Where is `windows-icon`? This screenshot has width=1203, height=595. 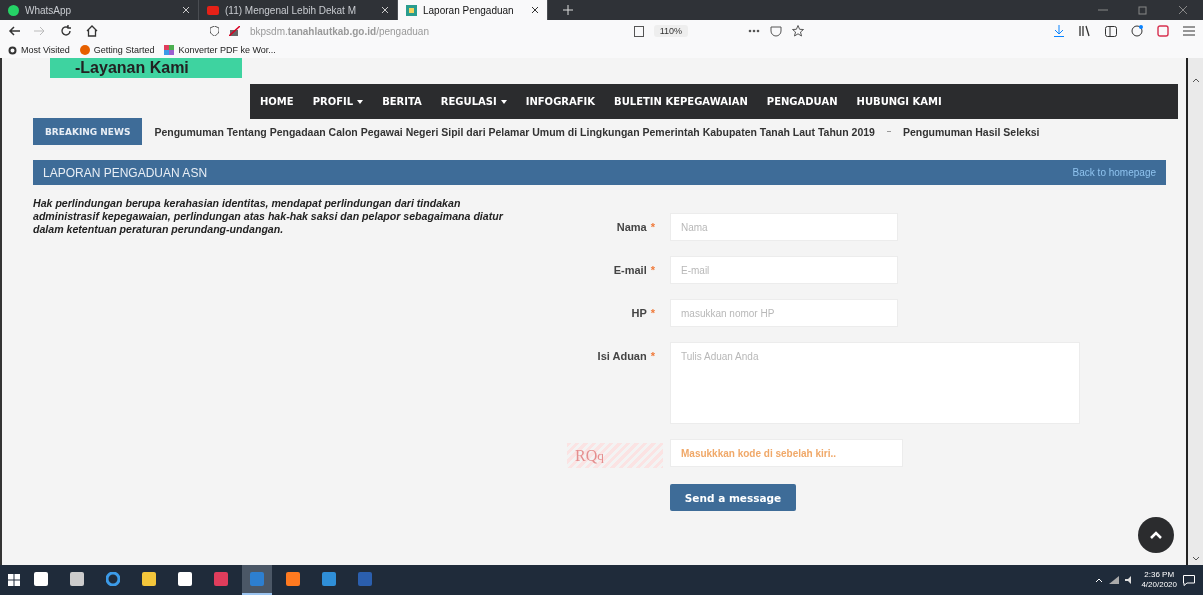 windows-icon is located at coordinates (14, 580).